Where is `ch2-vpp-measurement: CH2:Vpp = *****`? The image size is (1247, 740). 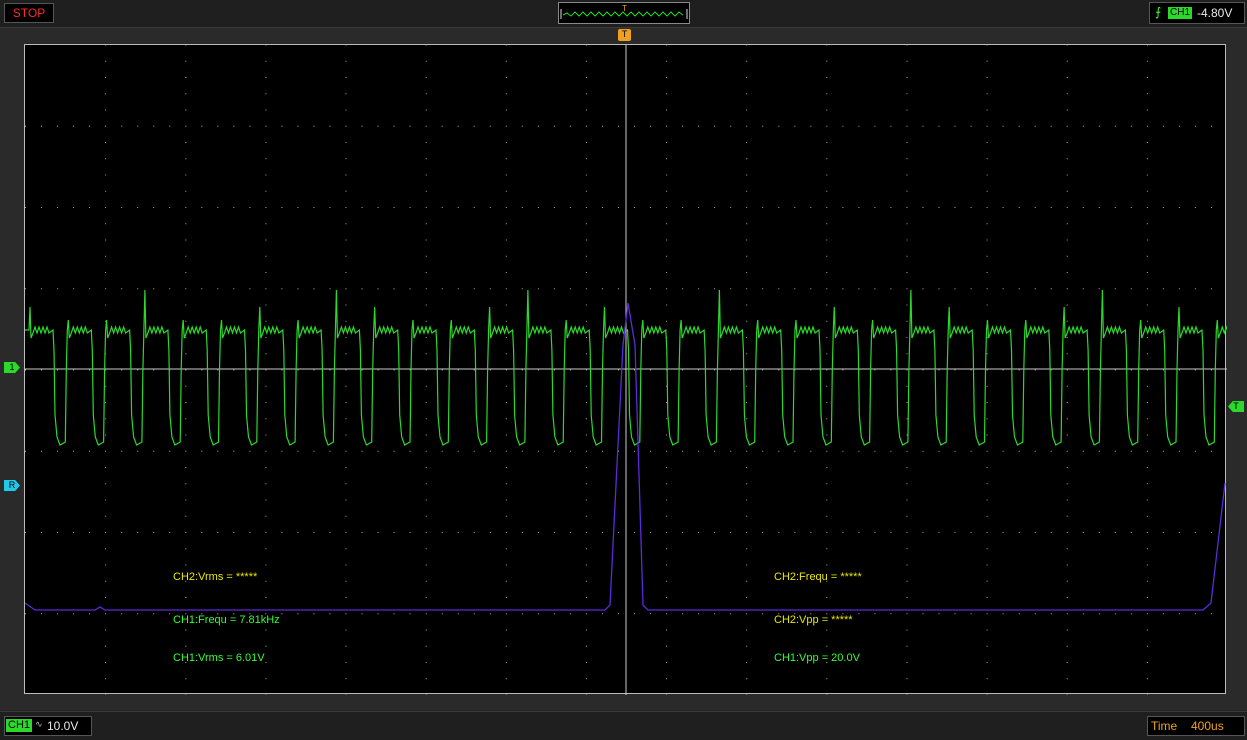
ch2-vpp-measurement: CH2:Vpp = ***** is located at coordinates (813, 620).